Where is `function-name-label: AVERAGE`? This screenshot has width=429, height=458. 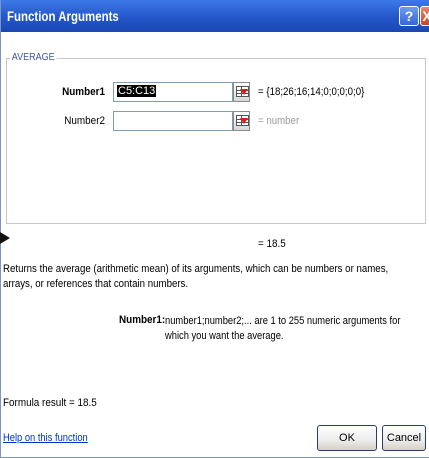 function-name-label: AVERAGE is located at coordinates (33, 57).